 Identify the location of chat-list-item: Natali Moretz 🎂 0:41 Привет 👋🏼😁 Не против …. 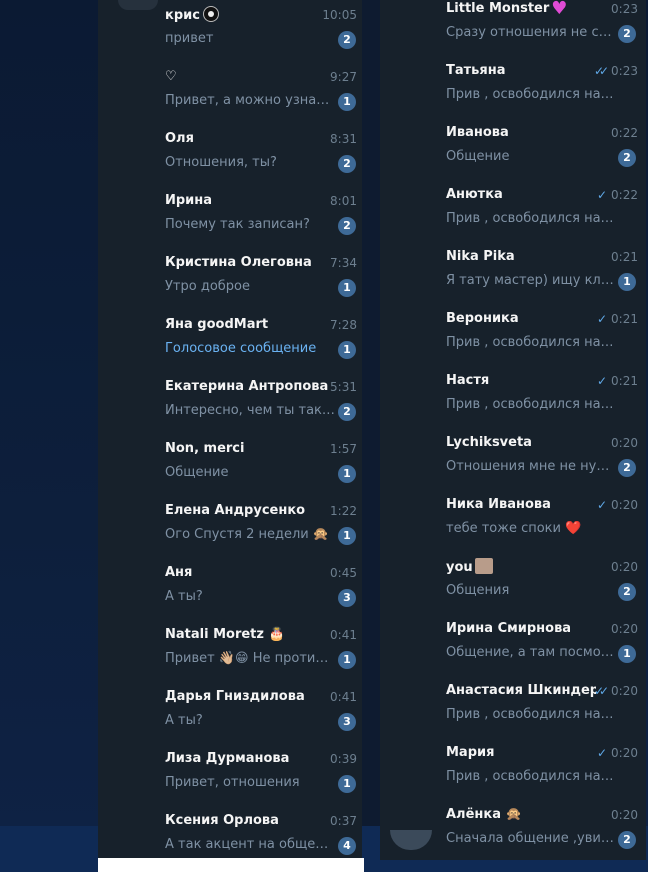
(230, 657).